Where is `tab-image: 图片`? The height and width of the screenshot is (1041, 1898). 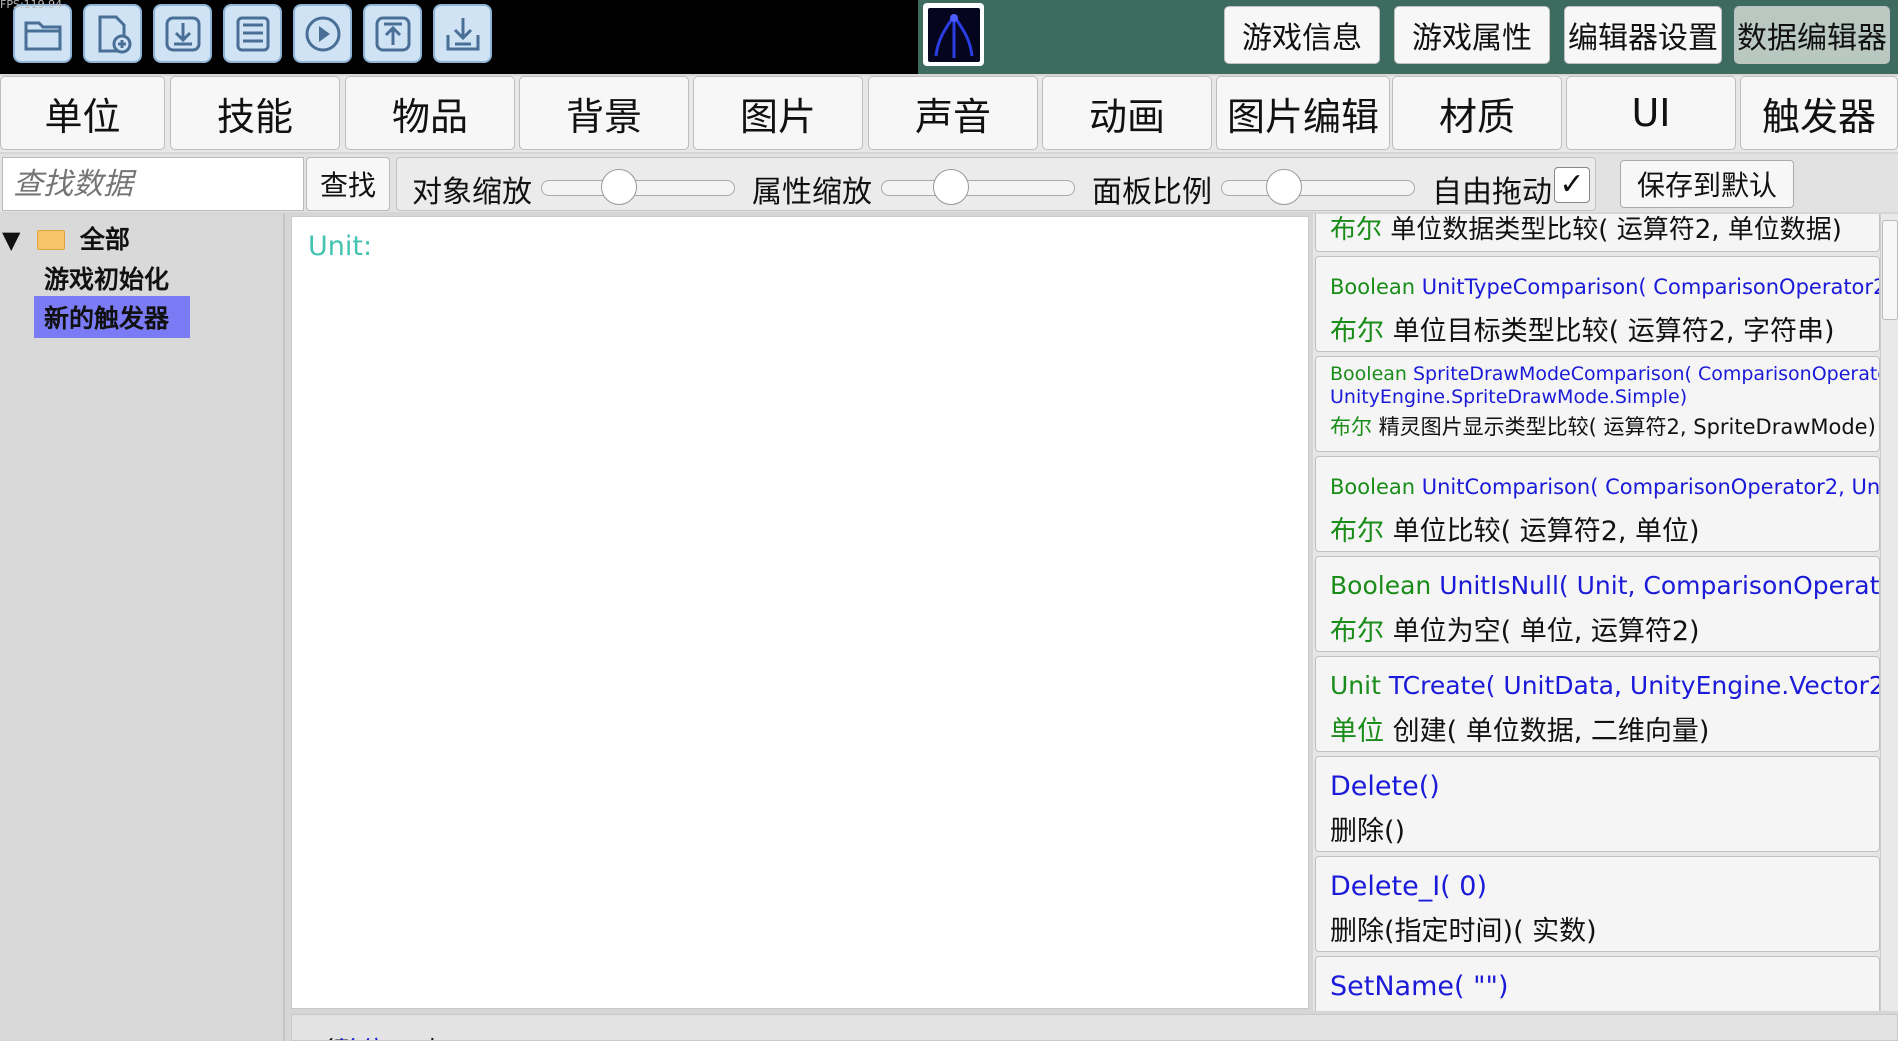 tab-image: 图片 is located at coordinates (778, 113).